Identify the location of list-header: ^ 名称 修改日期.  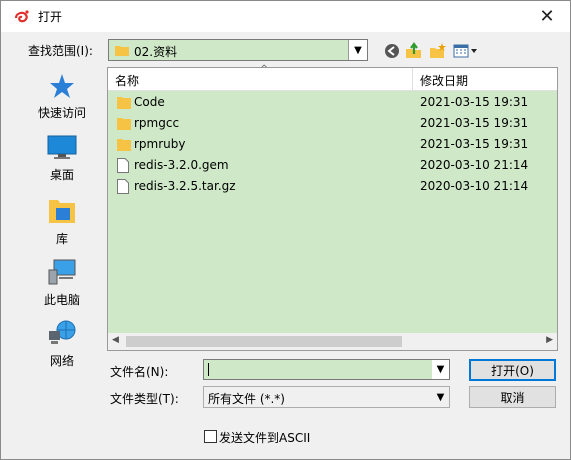
(332, 77).